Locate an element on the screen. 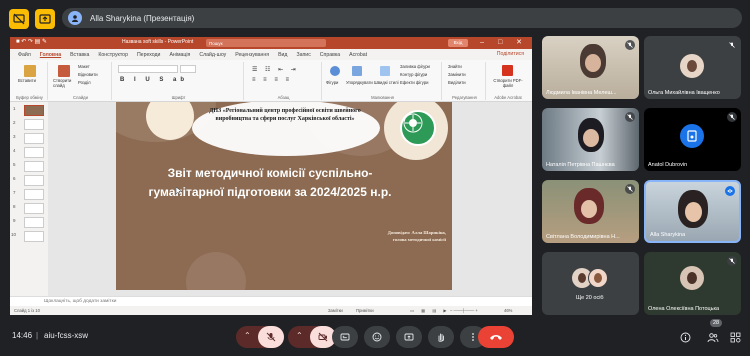 The width and height of the screenshot is (750, 356). arrange-icon is located at coordinates (357, 71).